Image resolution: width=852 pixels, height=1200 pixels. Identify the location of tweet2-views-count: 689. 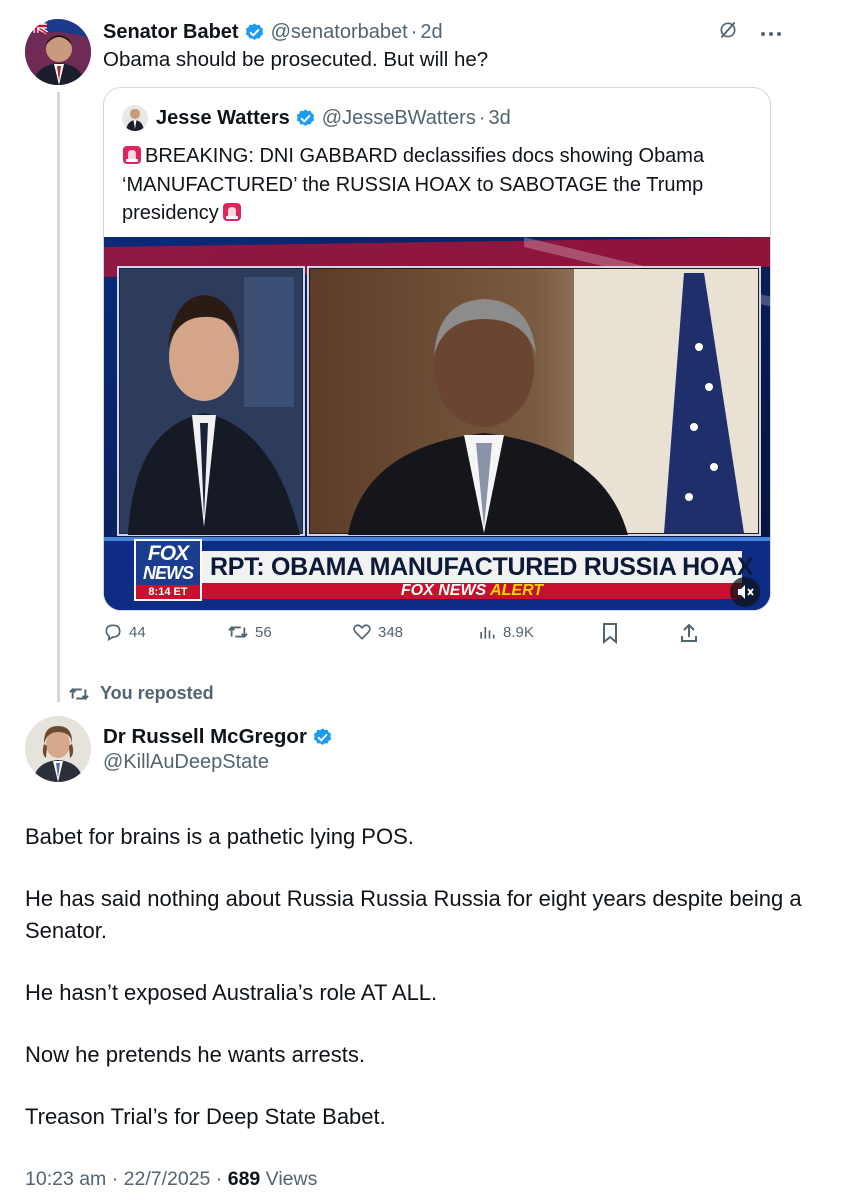
(244, 1179).